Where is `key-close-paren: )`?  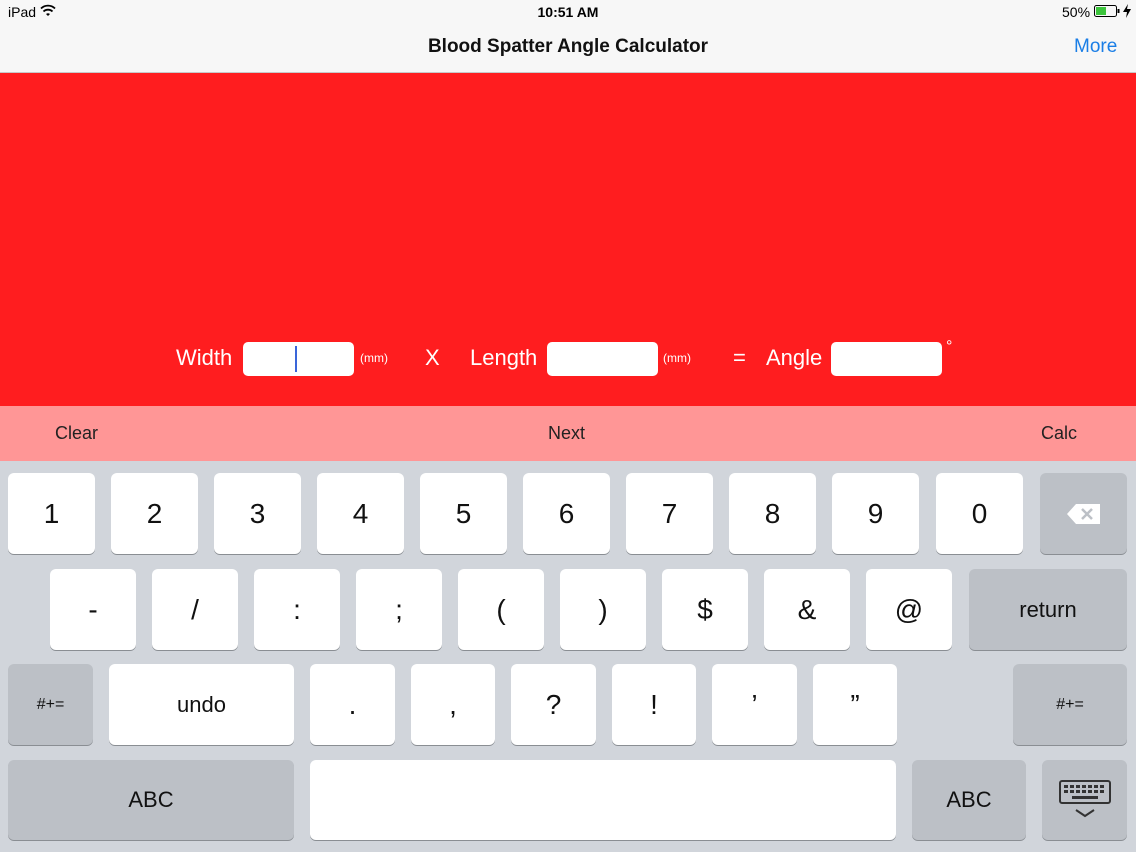 key-close-paren: ) is located at coordinates (603, 609).